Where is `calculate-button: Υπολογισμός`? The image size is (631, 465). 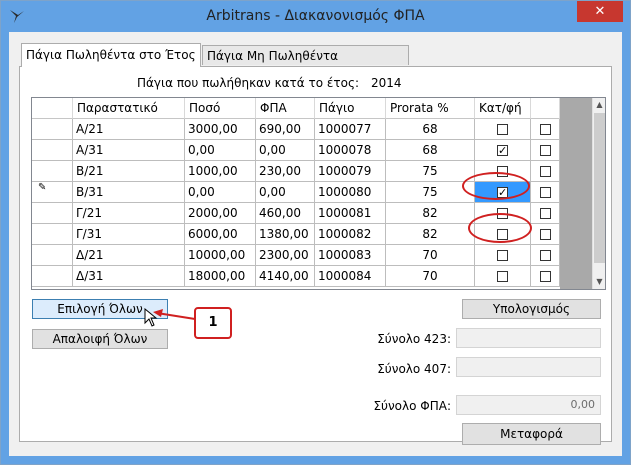 calculate-button: Υπολογισμός is located at coordinates (531, 309).